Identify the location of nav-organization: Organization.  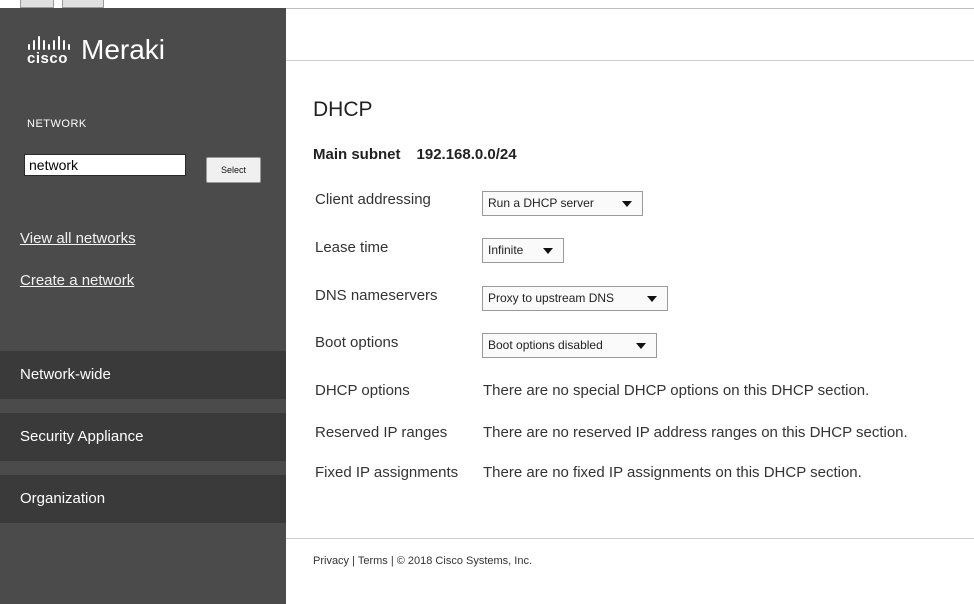
(143, 499).